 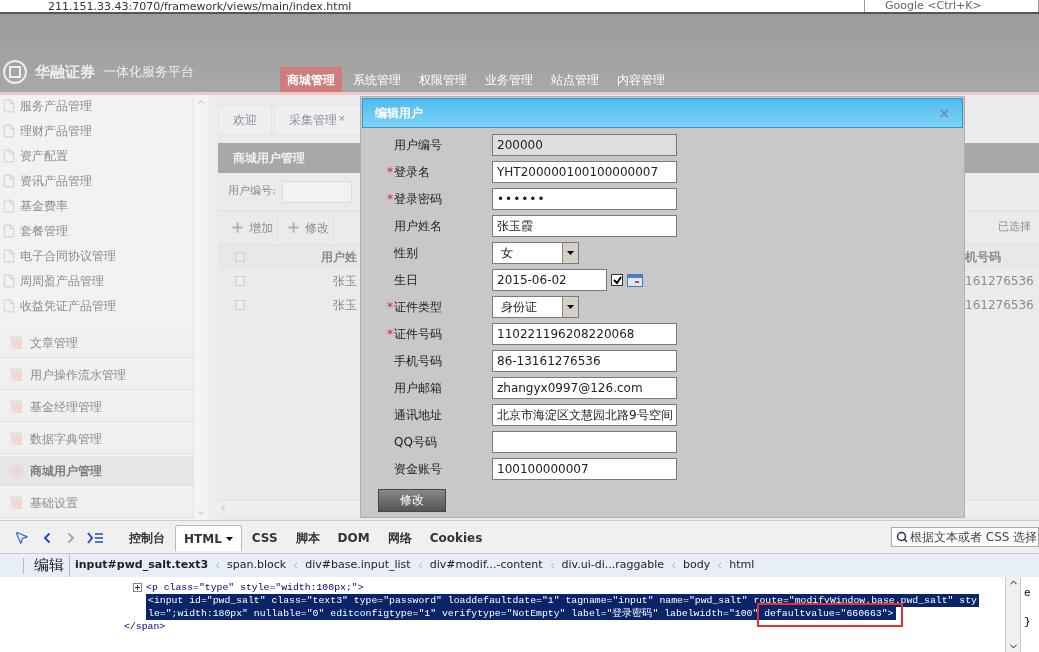 I want to click on caret-icon, so click(x=229, y=538).